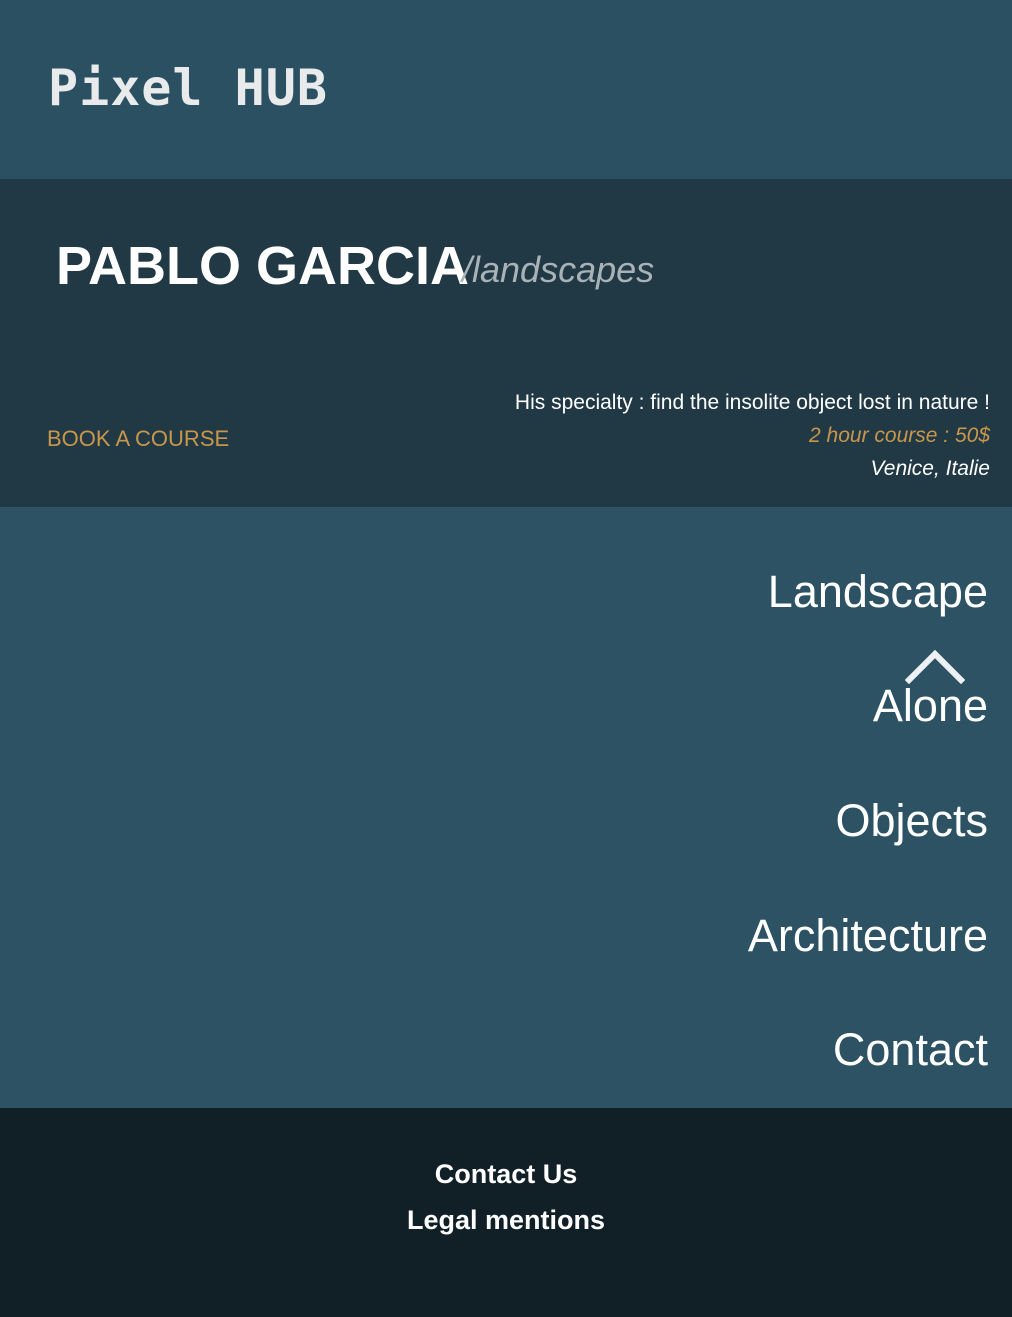 This screenshot has width=1012, height=1317. I want to click on nav-item-architecture: Architecture, so click(868, 936).